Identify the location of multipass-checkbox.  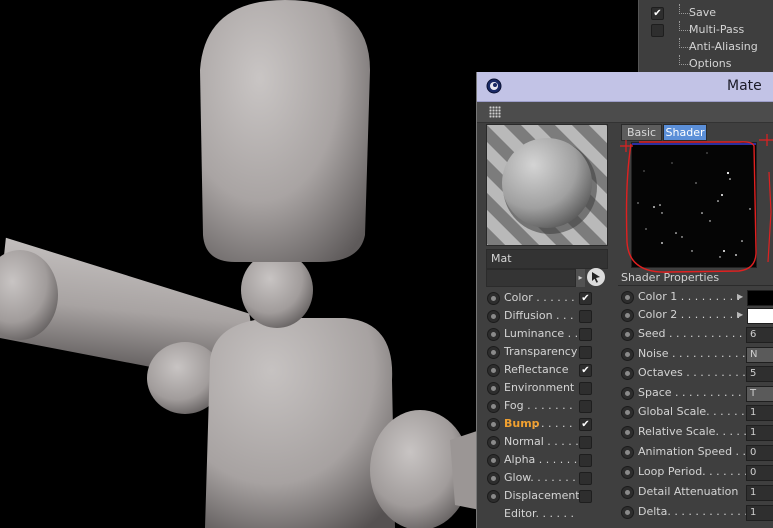
(657, 30).